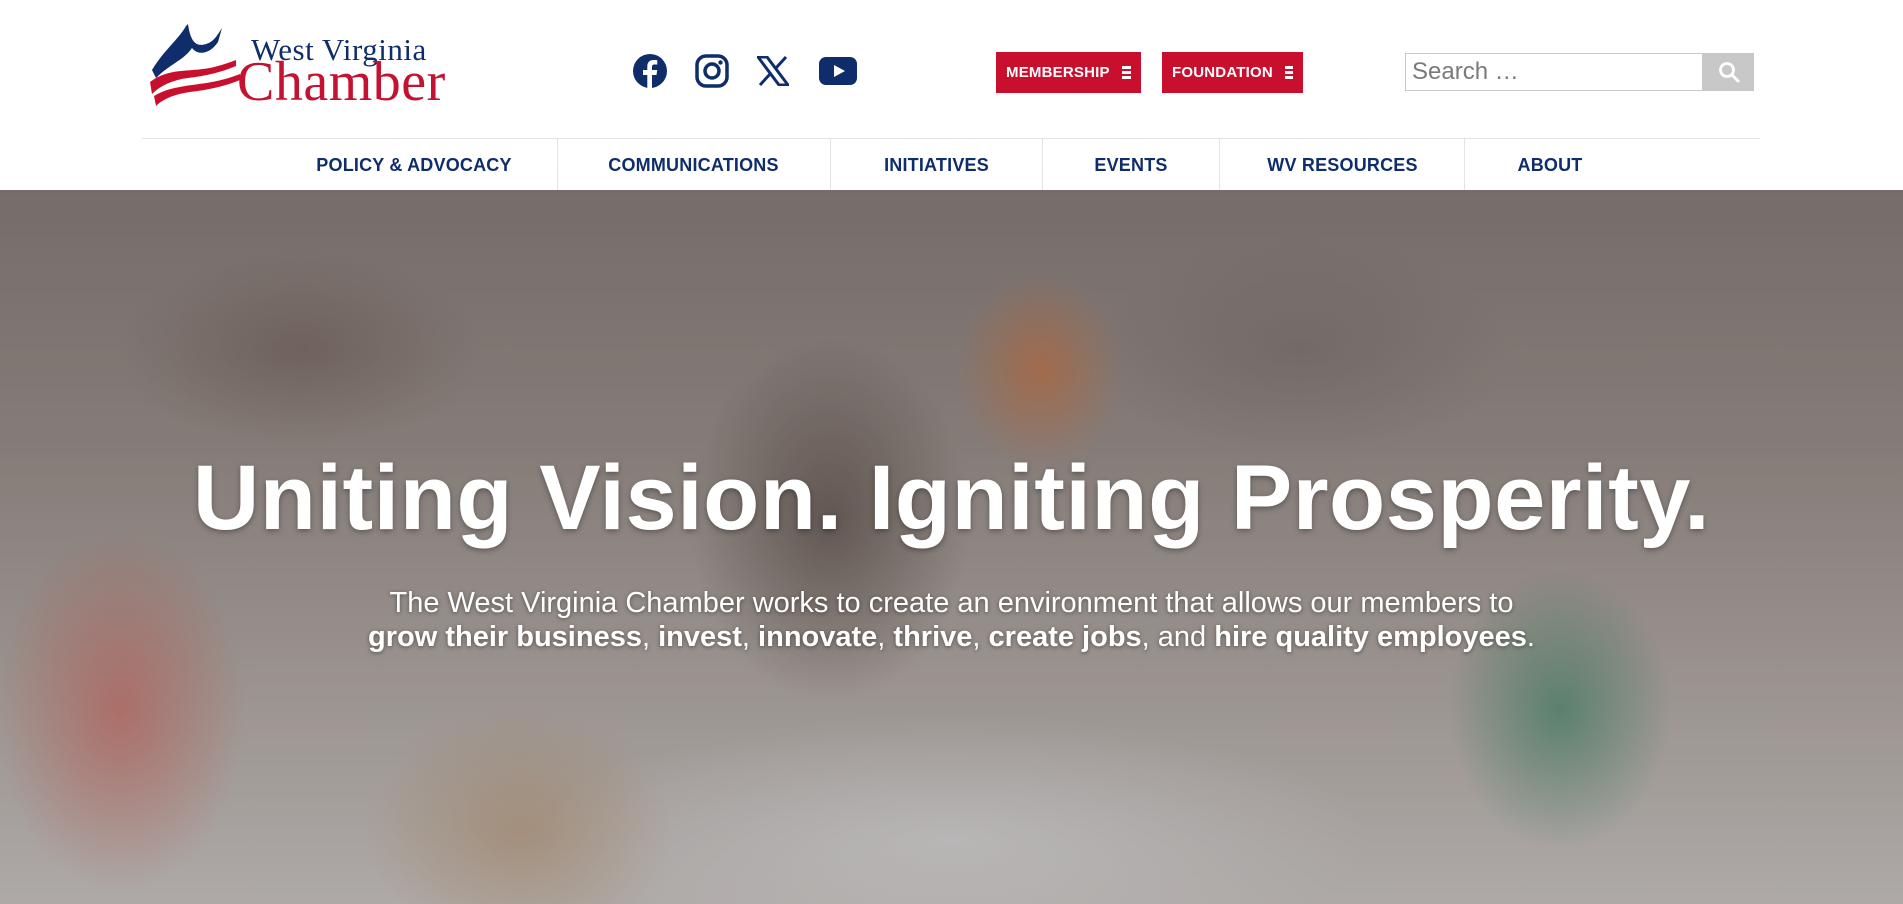  Describe the element at coordinates (773, 71) in the screenshot. I see `x-icon` at that location.